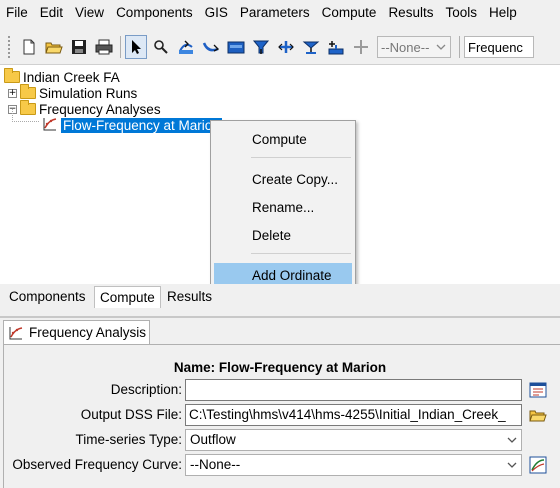 The width and height of the screenshot is (560, 488). What do you see at coordinates (283, 140) in the screenshot?
I see `context-compute: Compute` at bounding box center [283, 140].